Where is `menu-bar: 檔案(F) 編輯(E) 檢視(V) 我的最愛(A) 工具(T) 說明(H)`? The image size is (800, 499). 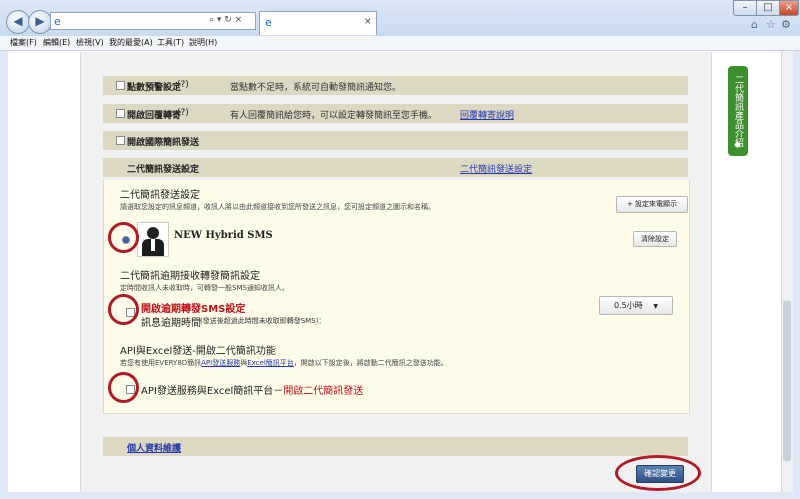
menu-bar: 檔案(F) 編輯(E) 檢視(V) 我的最愛(A) 工具(T) 說明(H) is located at coordinates (400, 43).